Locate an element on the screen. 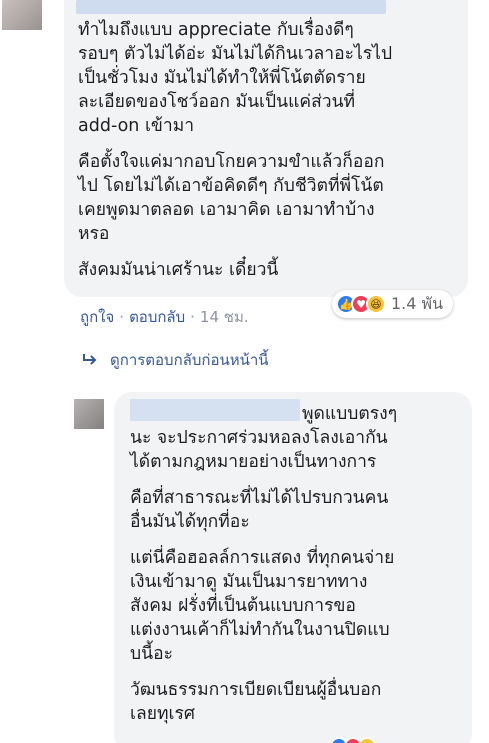 The image size is (489, 743). reply-avatar is located at coordinates (89, 414).